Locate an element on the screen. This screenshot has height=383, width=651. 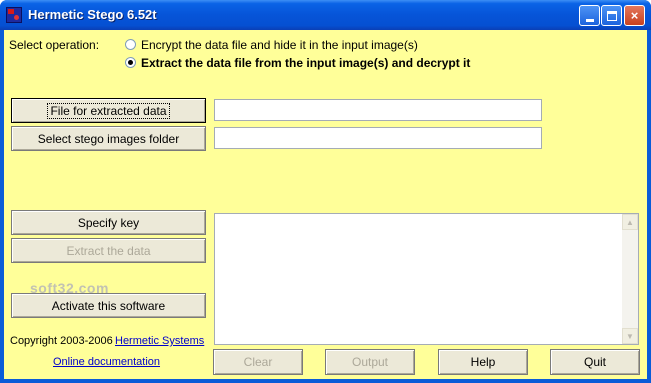
select-stego-folder-label: Select stego images folder is located at coordinates (108, 138).